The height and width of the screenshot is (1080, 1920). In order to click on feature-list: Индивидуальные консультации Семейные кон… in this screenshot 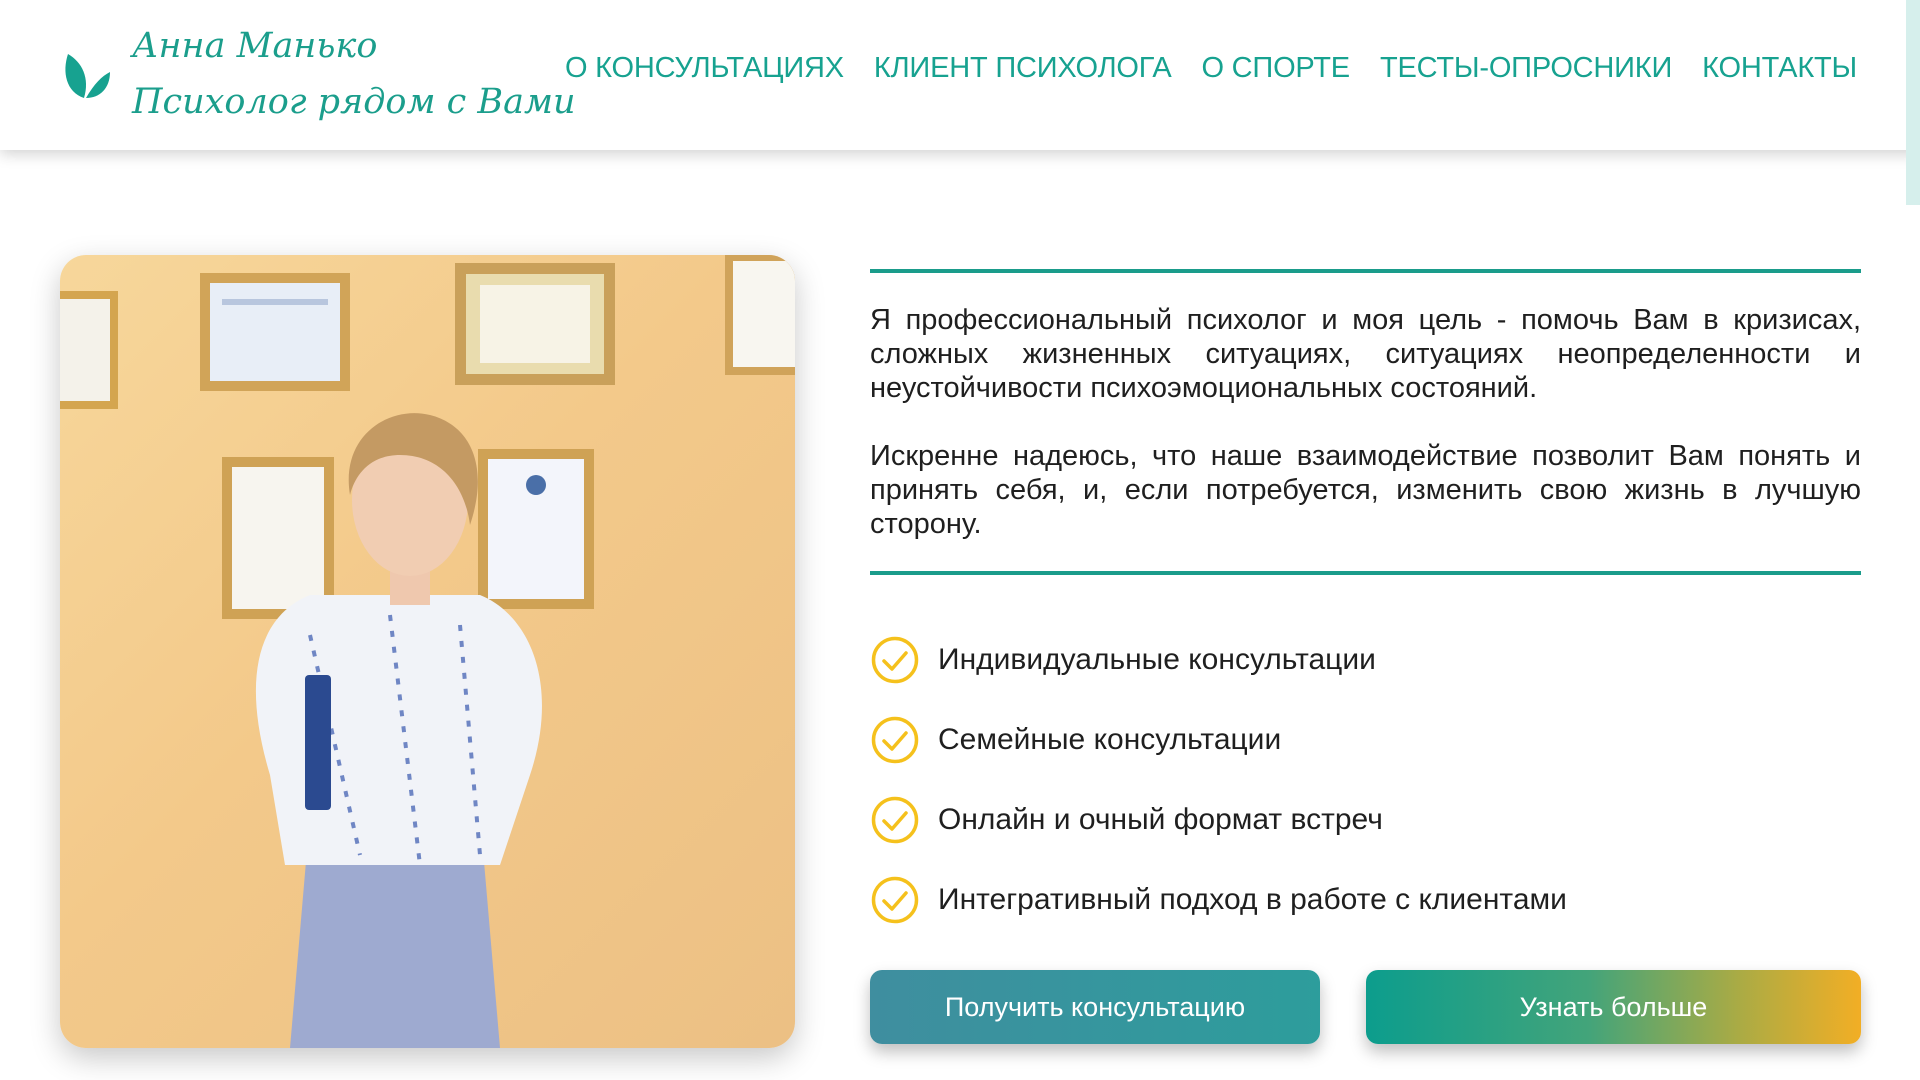, I will do `click(1218, 780)`.